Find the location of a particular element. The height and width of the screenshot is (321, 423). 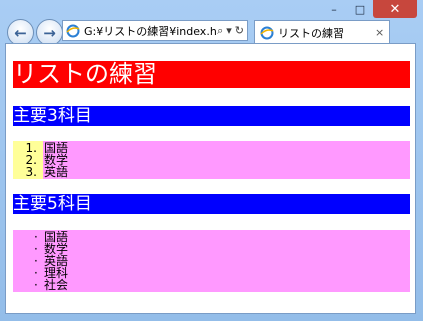

address-tools: ⌕ ▾ ↻ is located at coordinates (232, 31).